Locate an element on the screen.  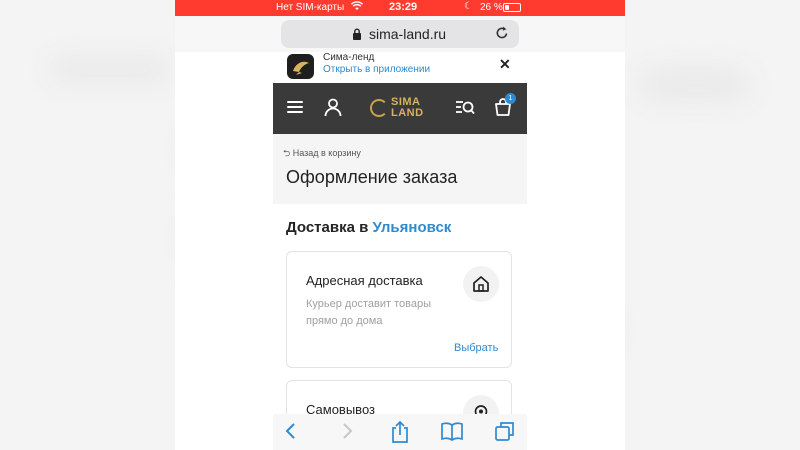
back-icon is located at coordinates (291, 431).